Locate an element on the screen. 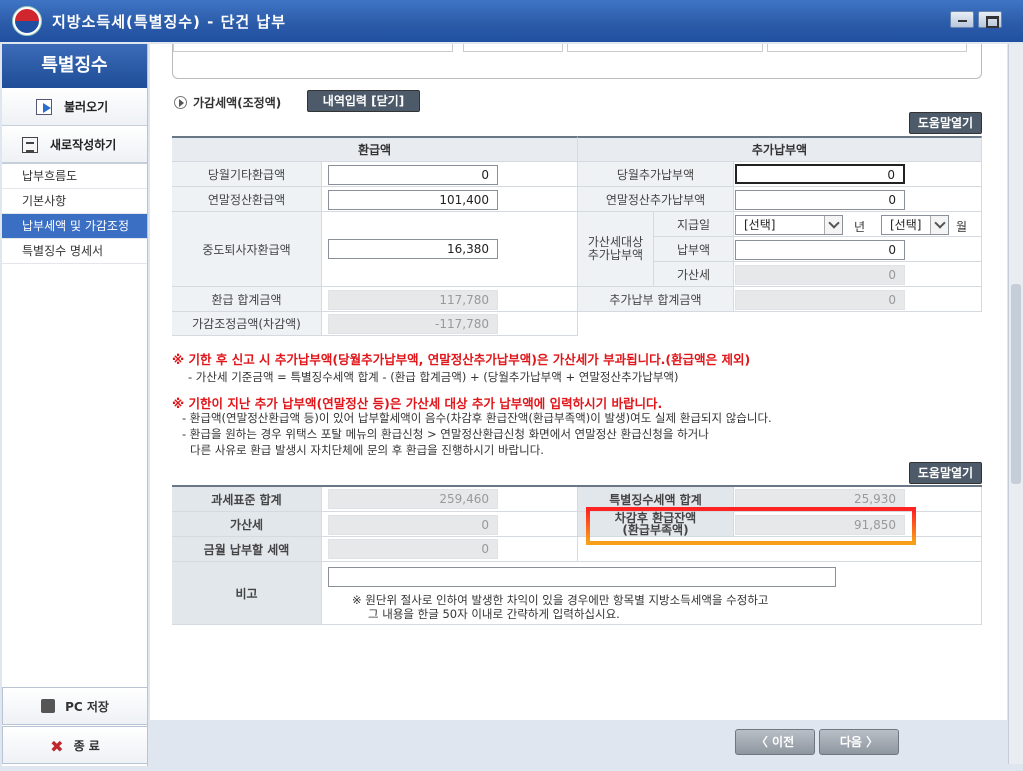 The image size is (1023, 771). pay-date-label: 지급일 is located at coordinates (694, 224).